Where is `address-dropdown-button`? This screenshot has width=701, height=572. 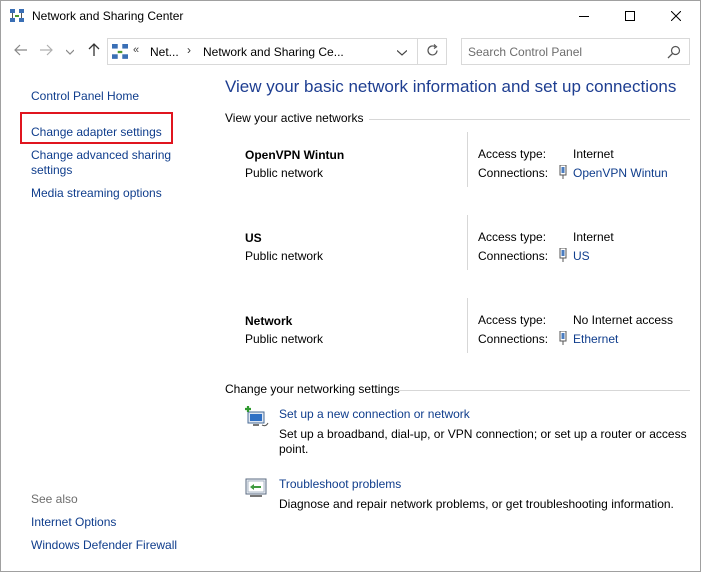 address-dropdown-button is located at coordinates (402, 51).